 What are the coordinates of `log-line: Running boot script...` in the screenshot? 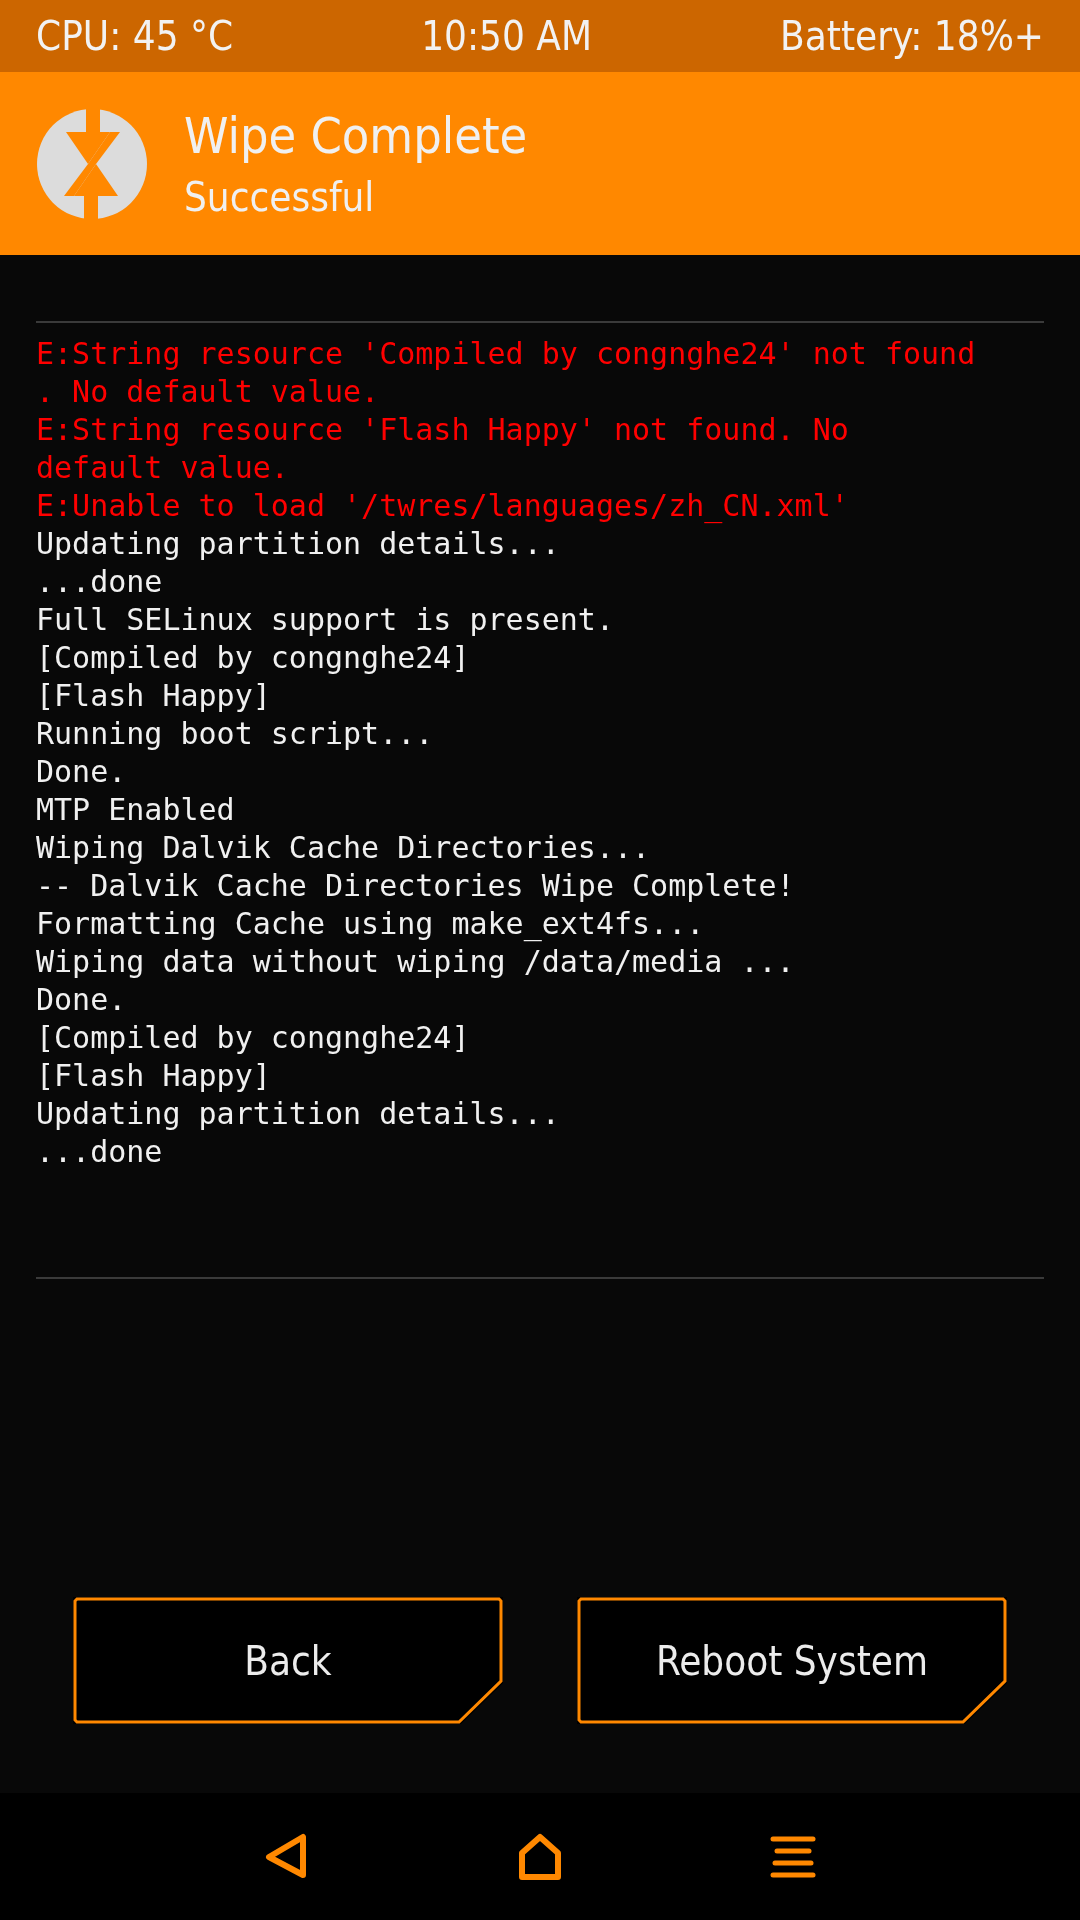 It's located at (235, 734).